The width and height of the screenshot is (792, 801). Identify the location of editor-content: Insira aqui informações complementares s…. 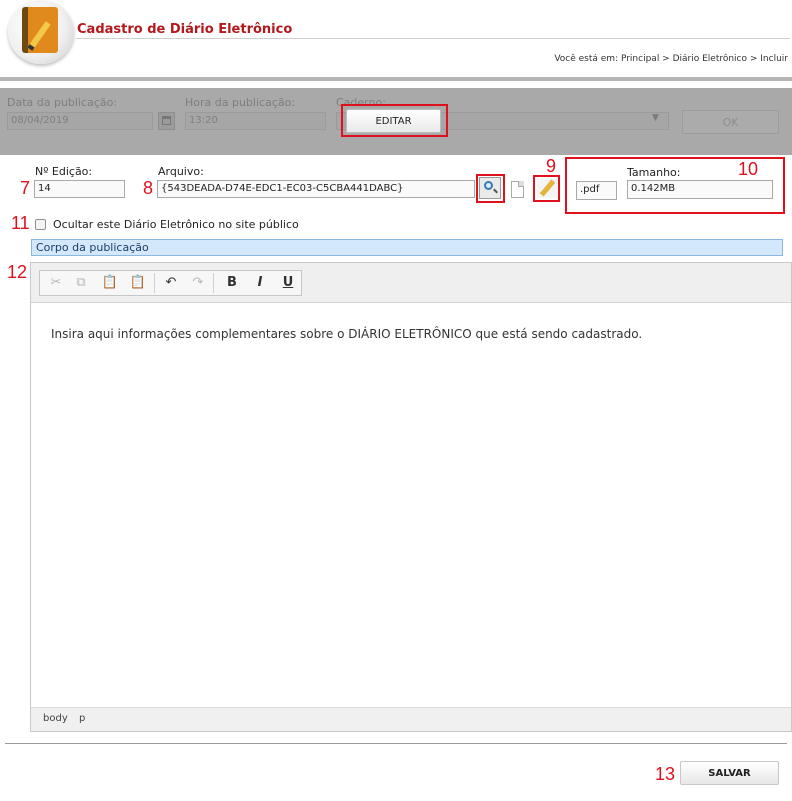
(346, 334).